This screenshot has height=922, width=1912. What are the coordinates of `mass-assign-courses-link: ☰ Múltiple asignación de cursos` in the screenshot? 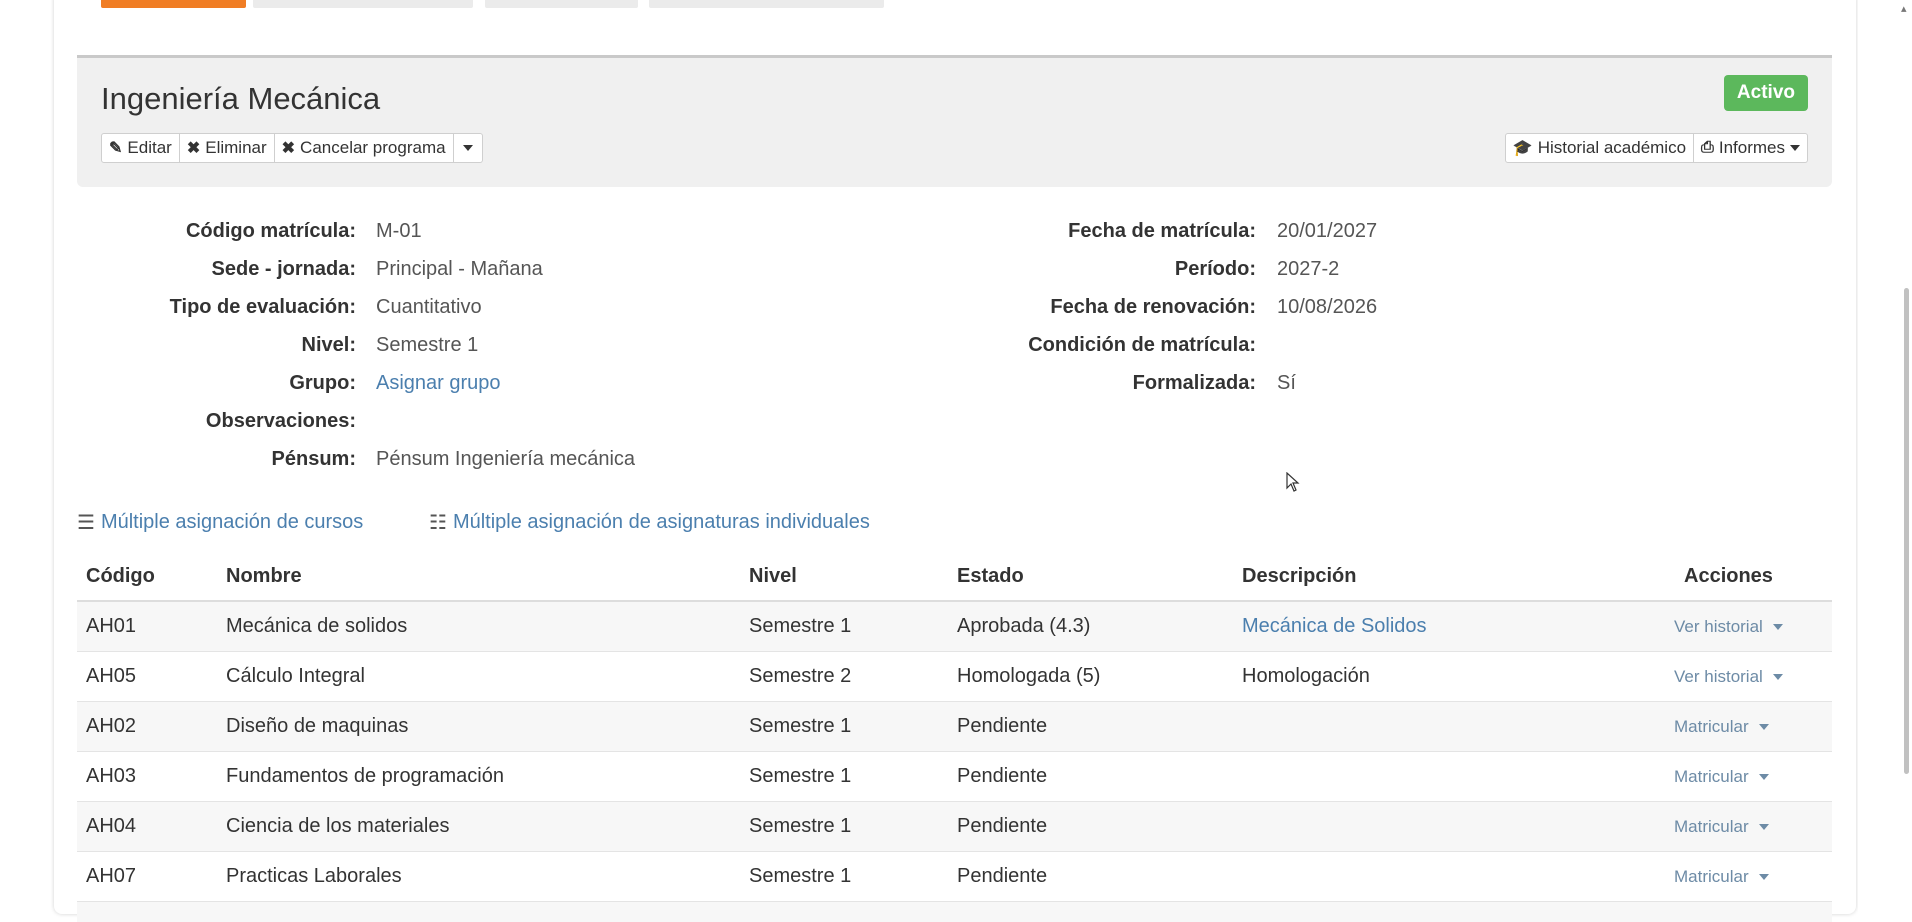 It's located at (220, 522).